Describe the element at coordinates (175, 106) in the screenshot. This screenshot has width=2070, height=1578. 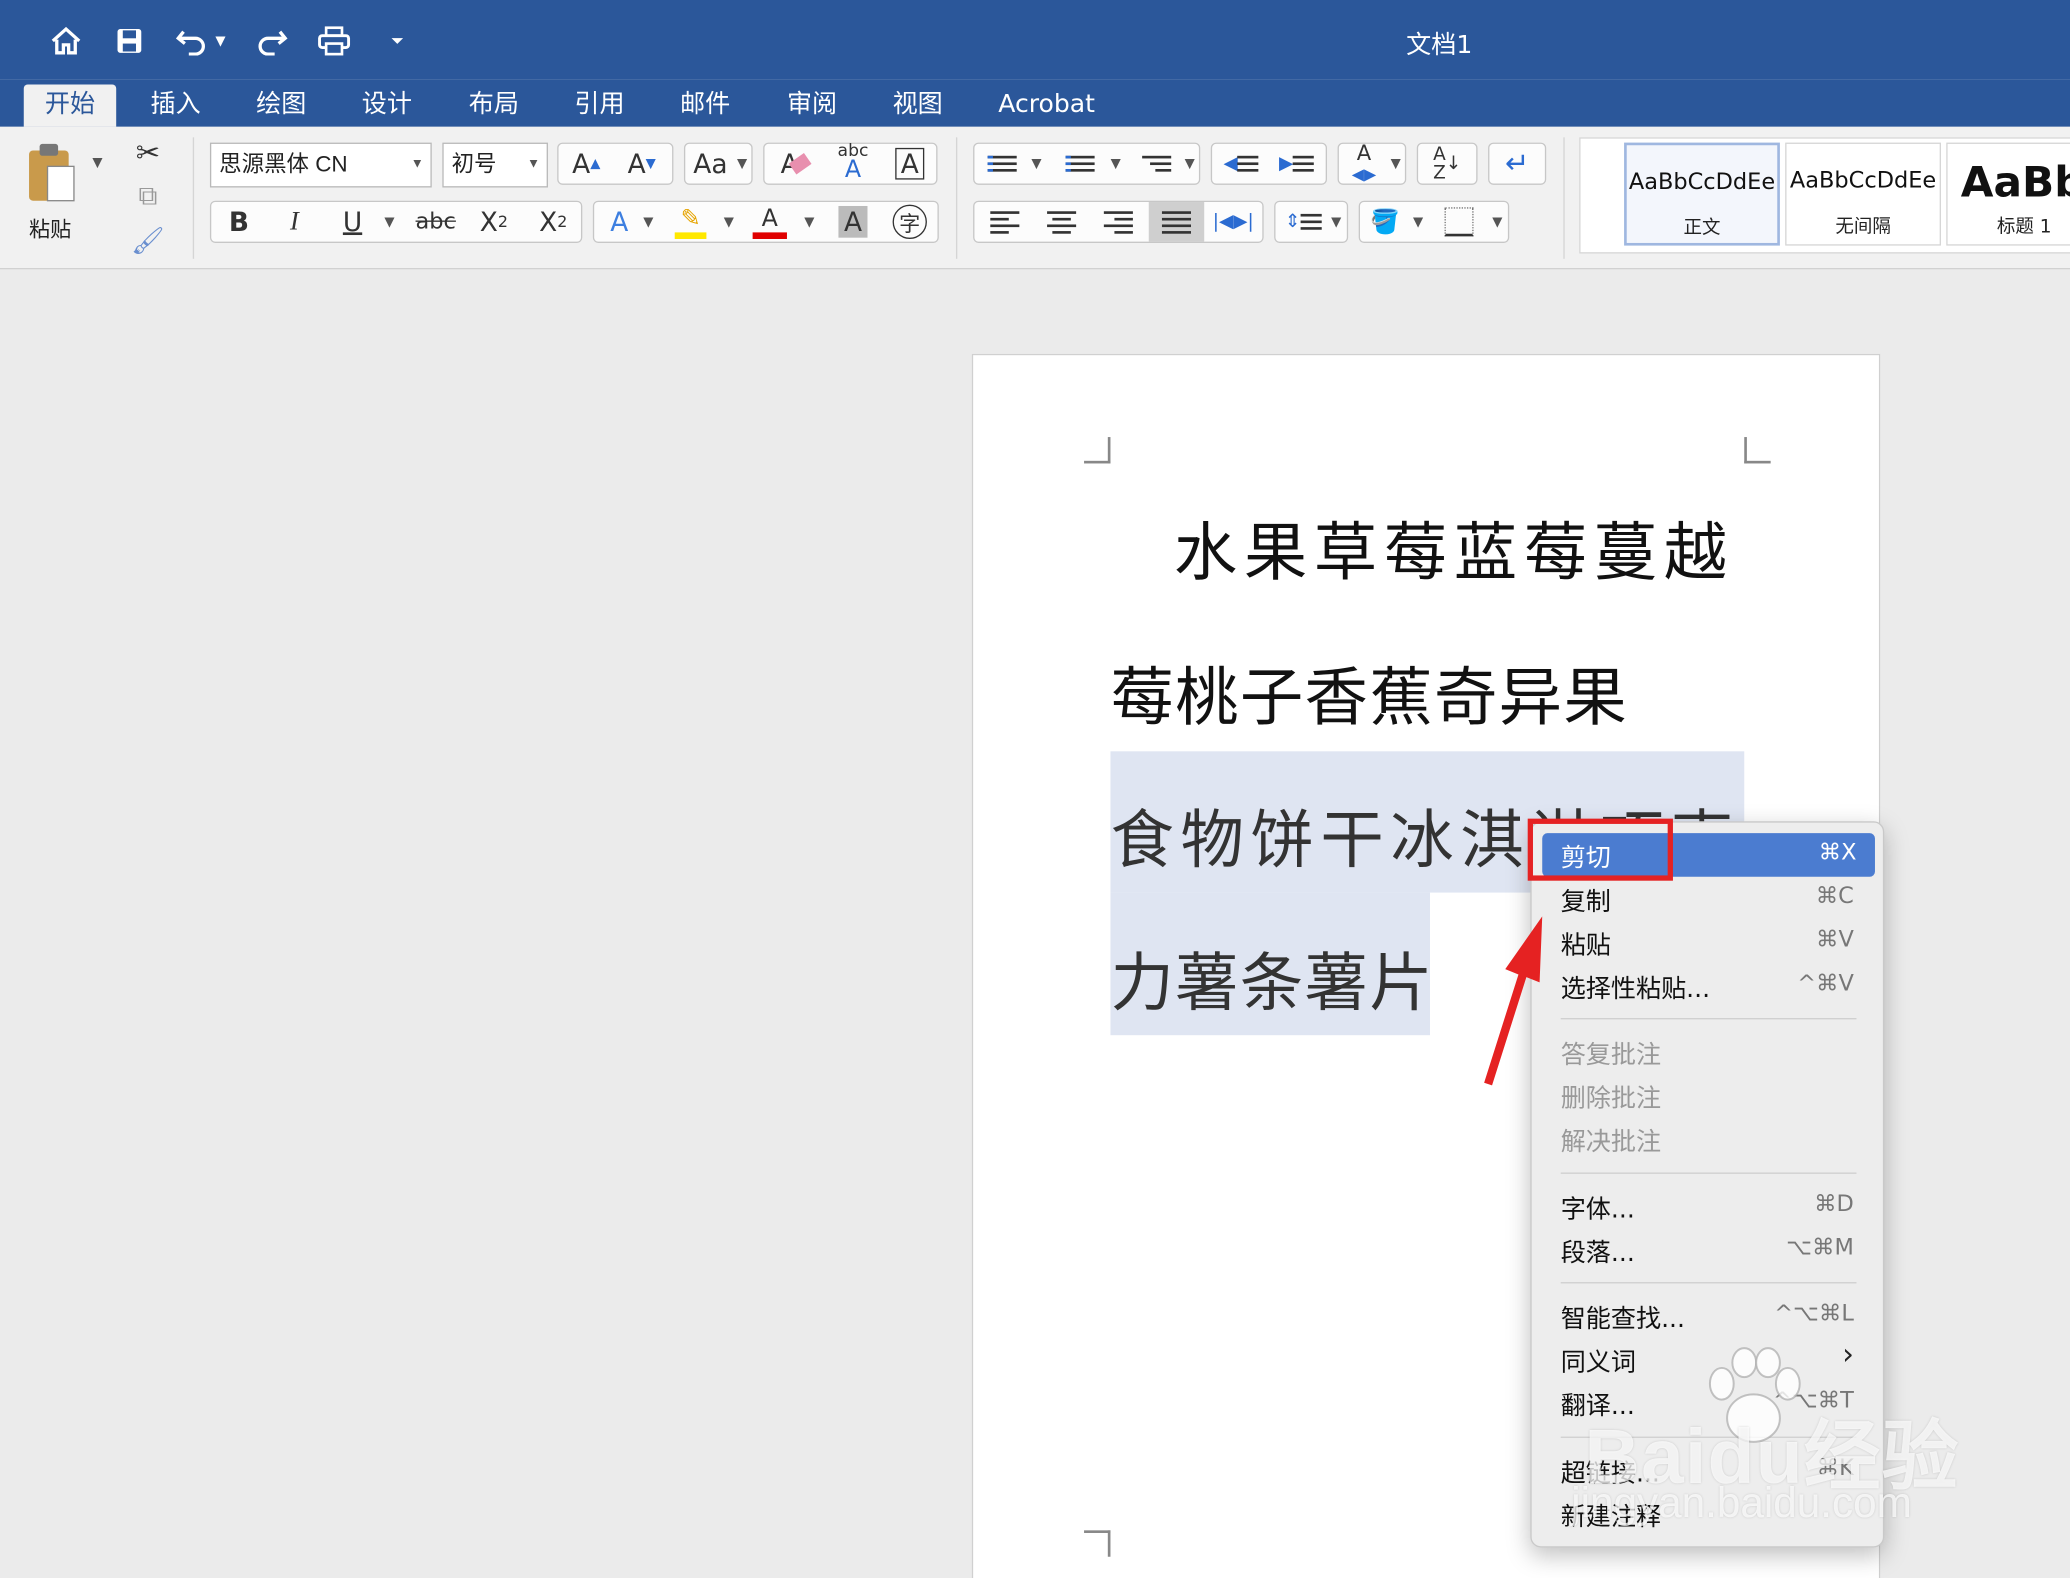
I see `tab-insert: 插入` at that location.